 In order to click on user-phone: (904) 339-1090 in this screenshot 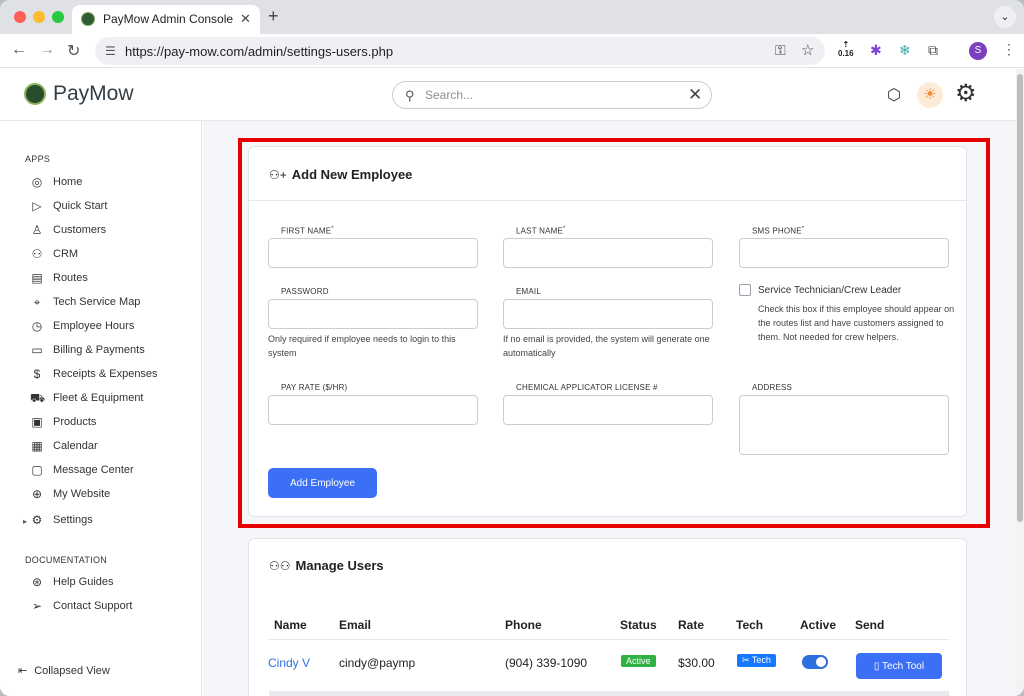, I will do `click(546, 663)`.